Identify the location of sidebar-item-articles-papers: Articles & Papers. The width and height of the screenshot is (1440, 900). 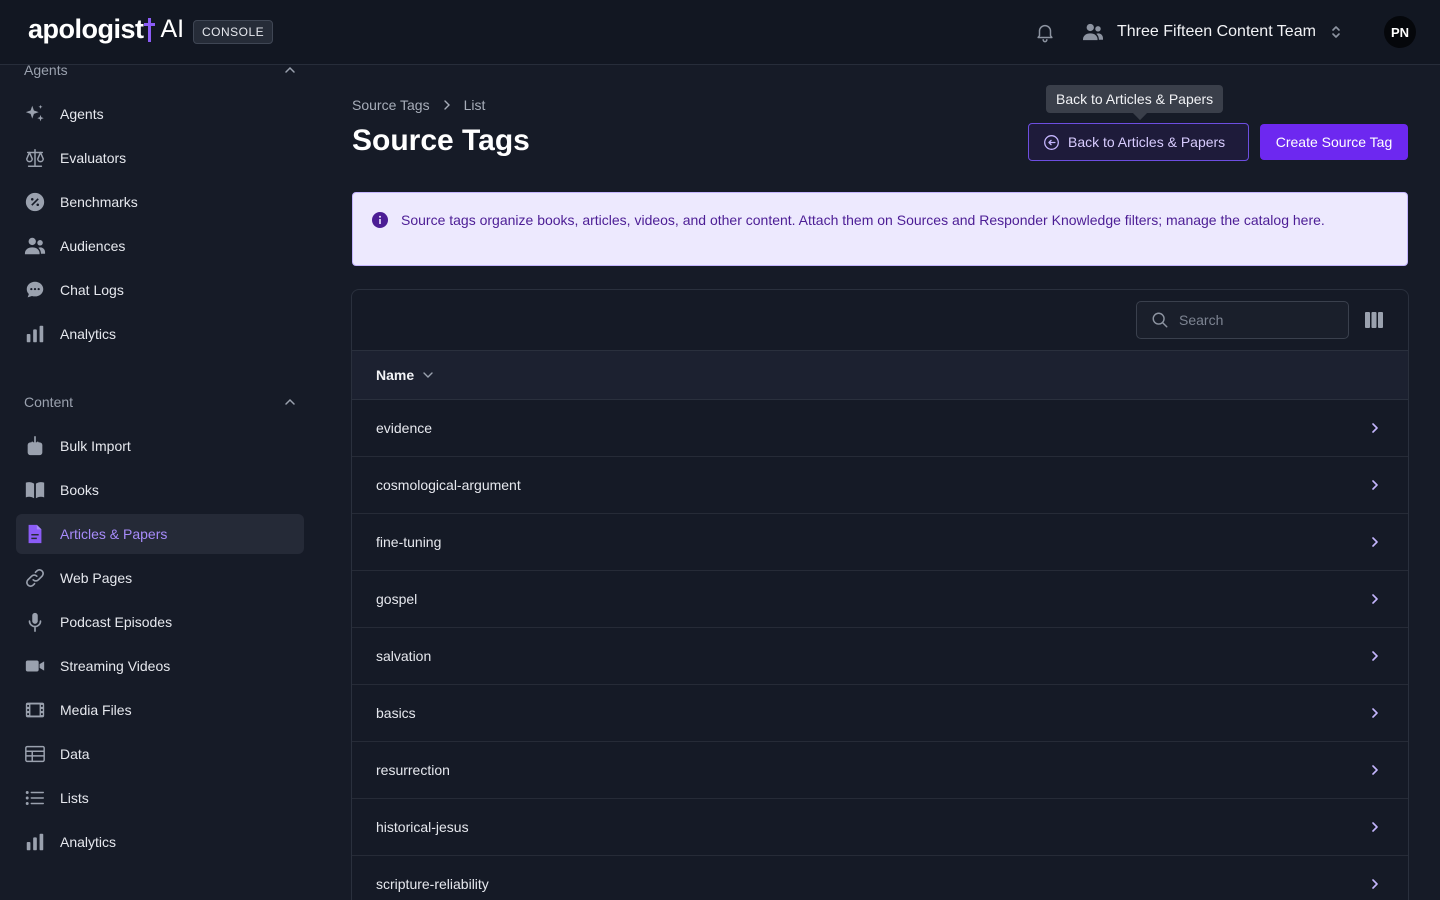
(160, 534).